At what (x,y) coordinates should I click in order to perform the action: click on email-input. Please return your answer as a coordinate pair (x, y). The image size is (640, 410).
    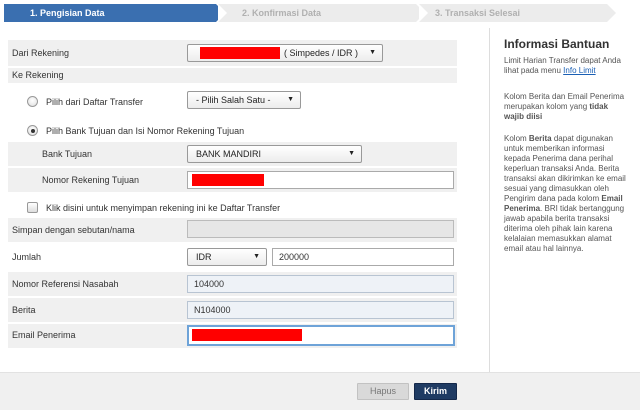
    Looking at the image, I should click on (321, 335).